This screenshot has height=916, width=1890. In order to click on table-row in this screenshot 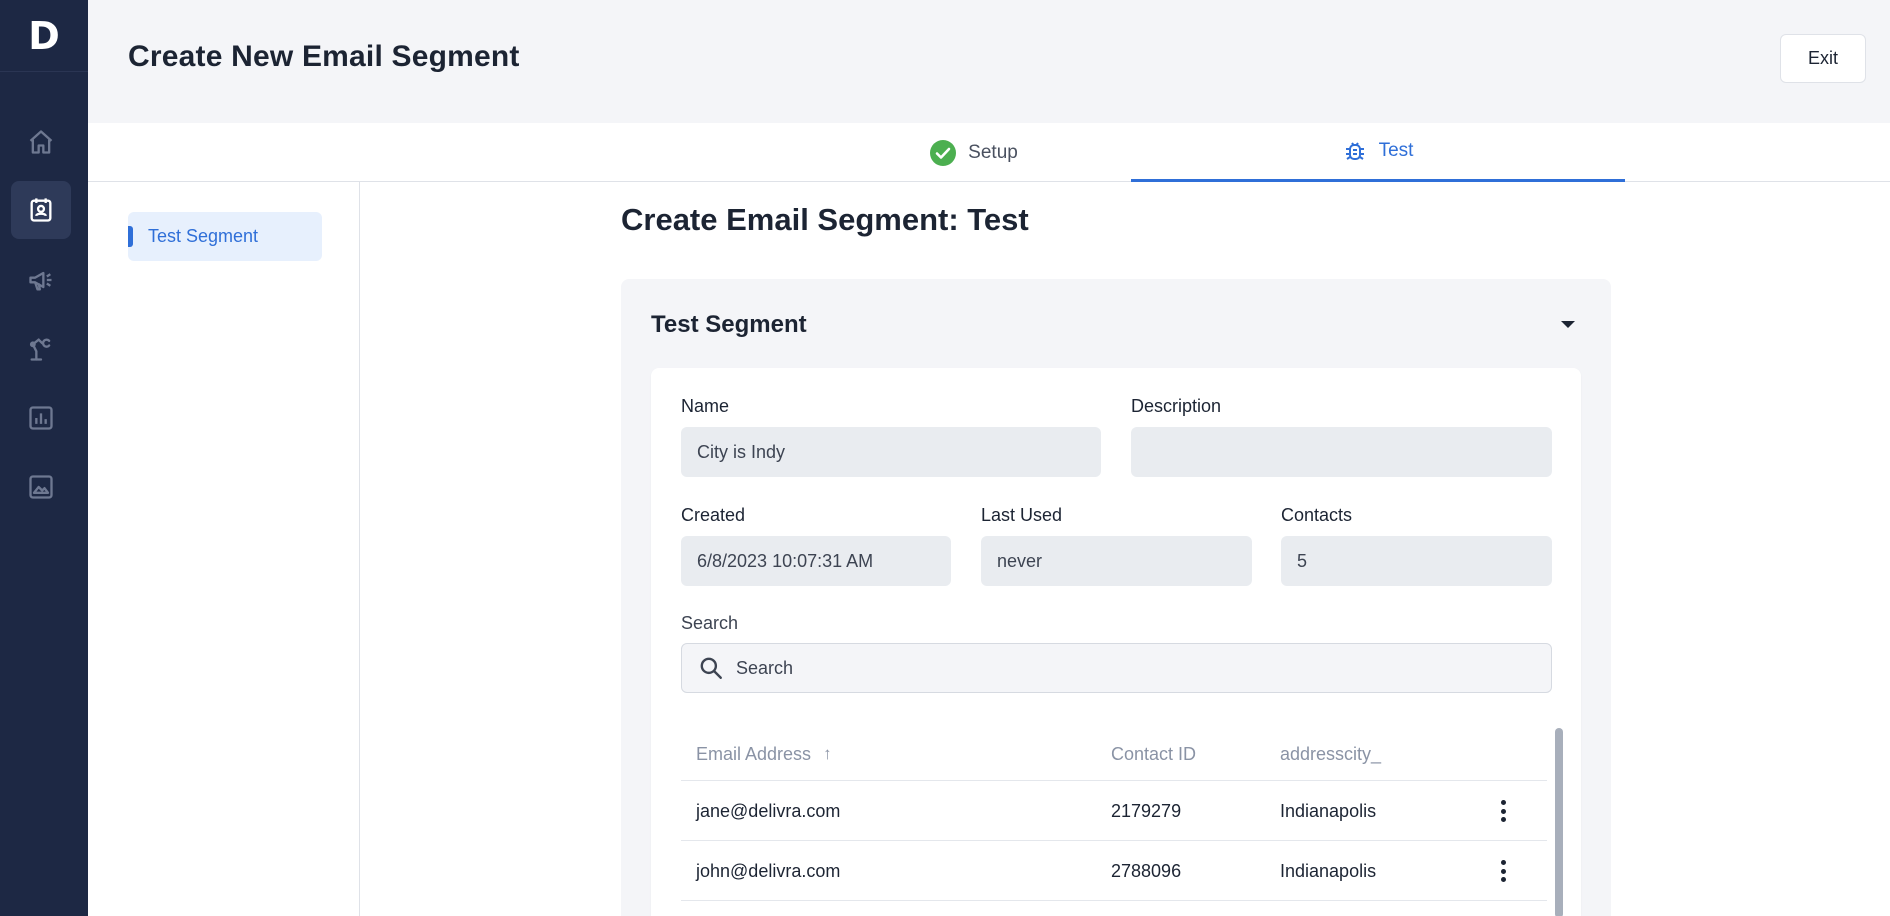, I will do `click(1114, 908)`.